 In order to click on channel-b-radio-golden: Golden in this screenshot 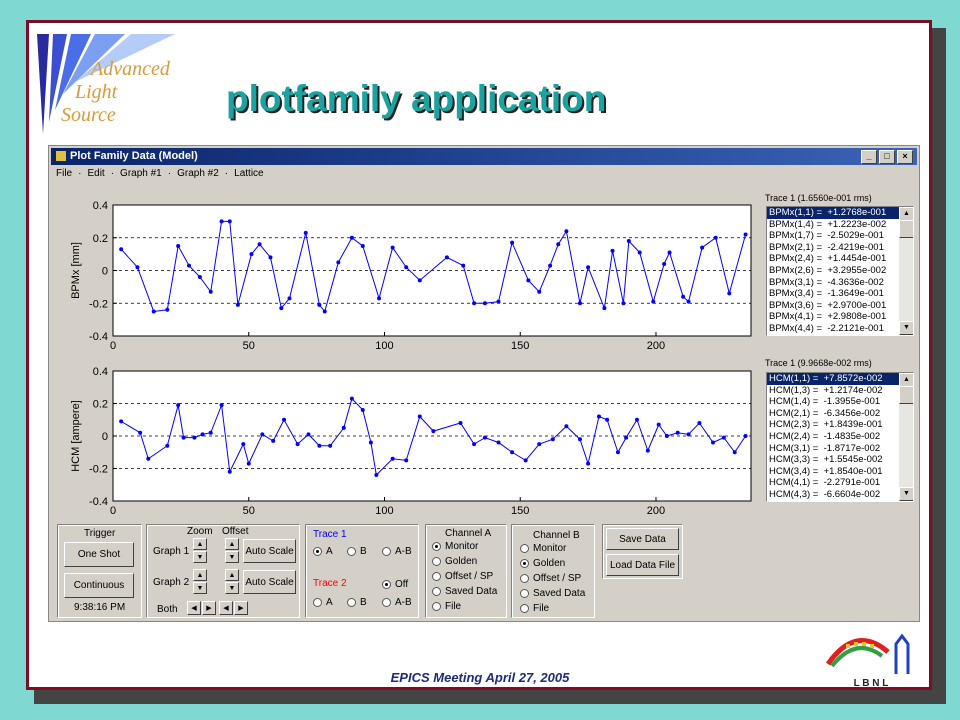, I will do `click(542, 563)`.